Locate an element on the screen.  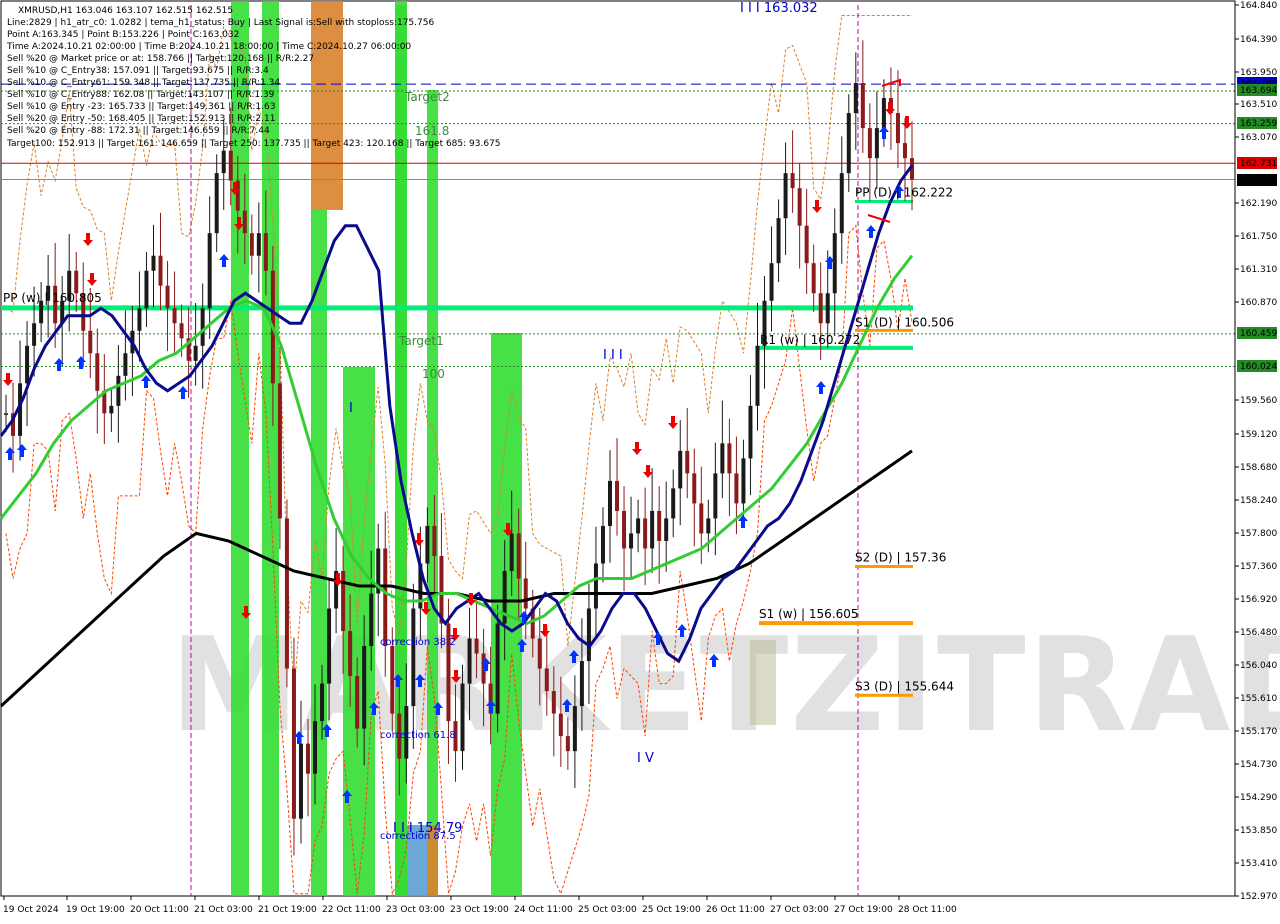
x-tick-label-7: 23 Oct 19:00 is located at coordinates (479, 910).